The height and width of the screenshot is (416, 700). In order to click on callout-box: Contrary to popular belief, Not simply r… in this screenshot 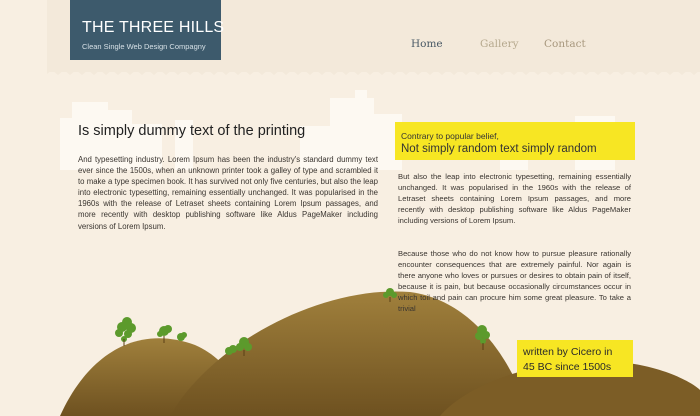, I will do `click(515, 141)`.